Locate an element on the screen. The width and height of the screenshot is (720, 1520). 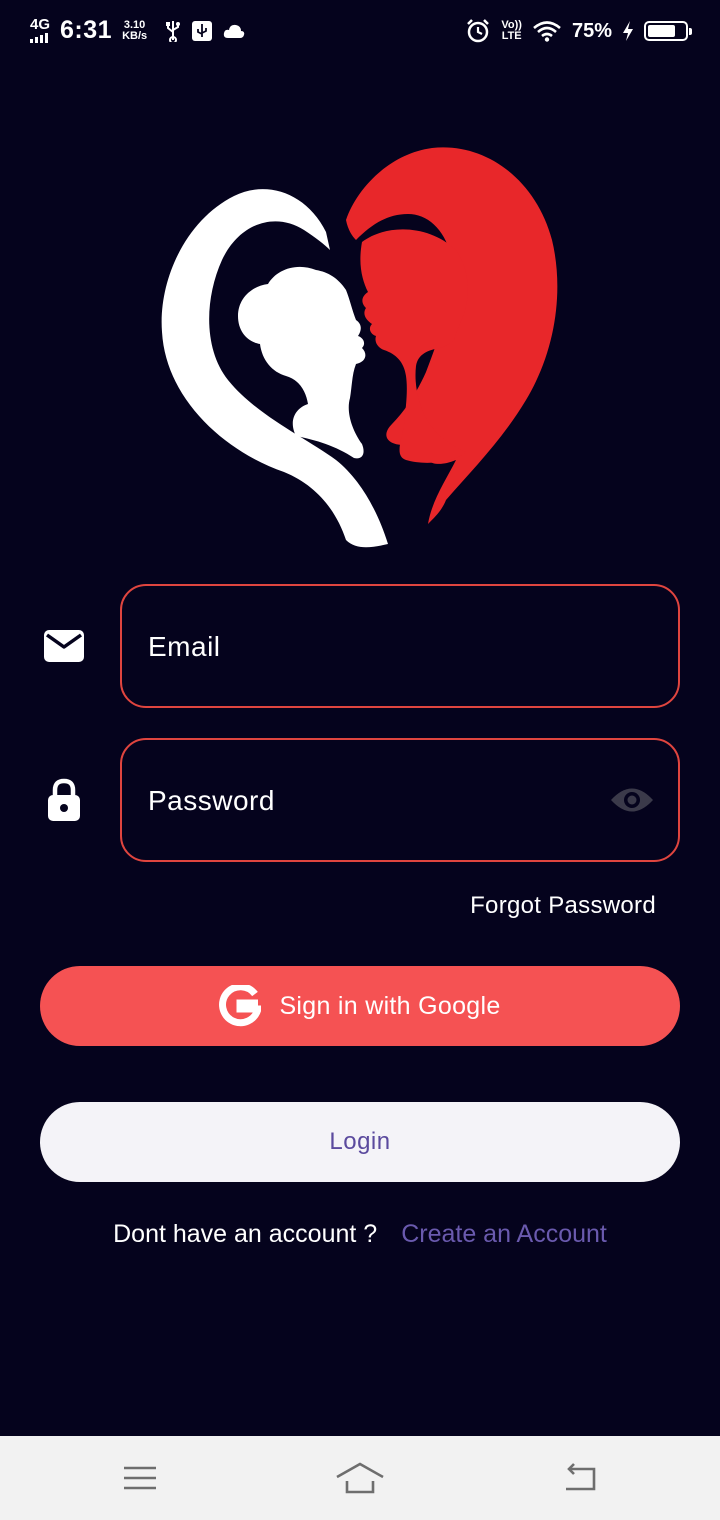
network-indicator: 4G is located at coordinates (40, 29).